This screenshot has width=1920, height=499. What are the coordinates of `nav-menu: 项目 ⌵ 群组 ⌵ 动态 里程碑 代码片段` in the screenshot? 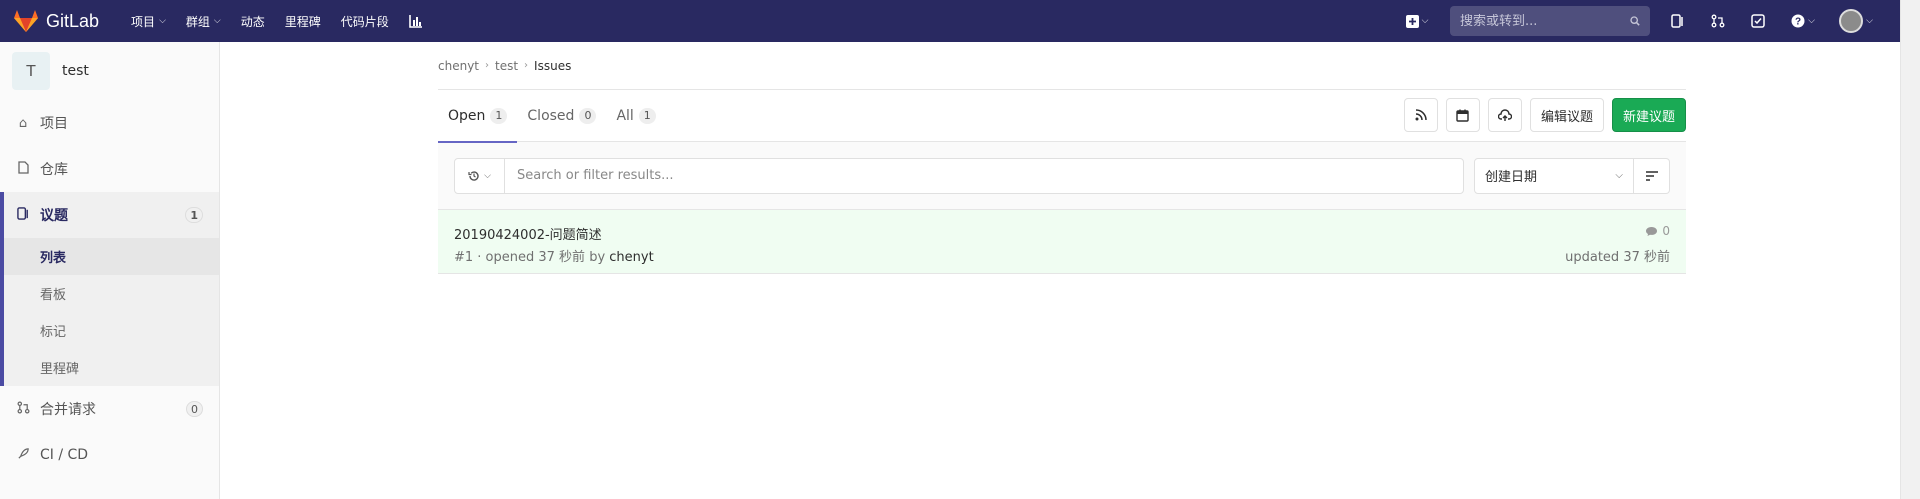 It's located at (277, 21).